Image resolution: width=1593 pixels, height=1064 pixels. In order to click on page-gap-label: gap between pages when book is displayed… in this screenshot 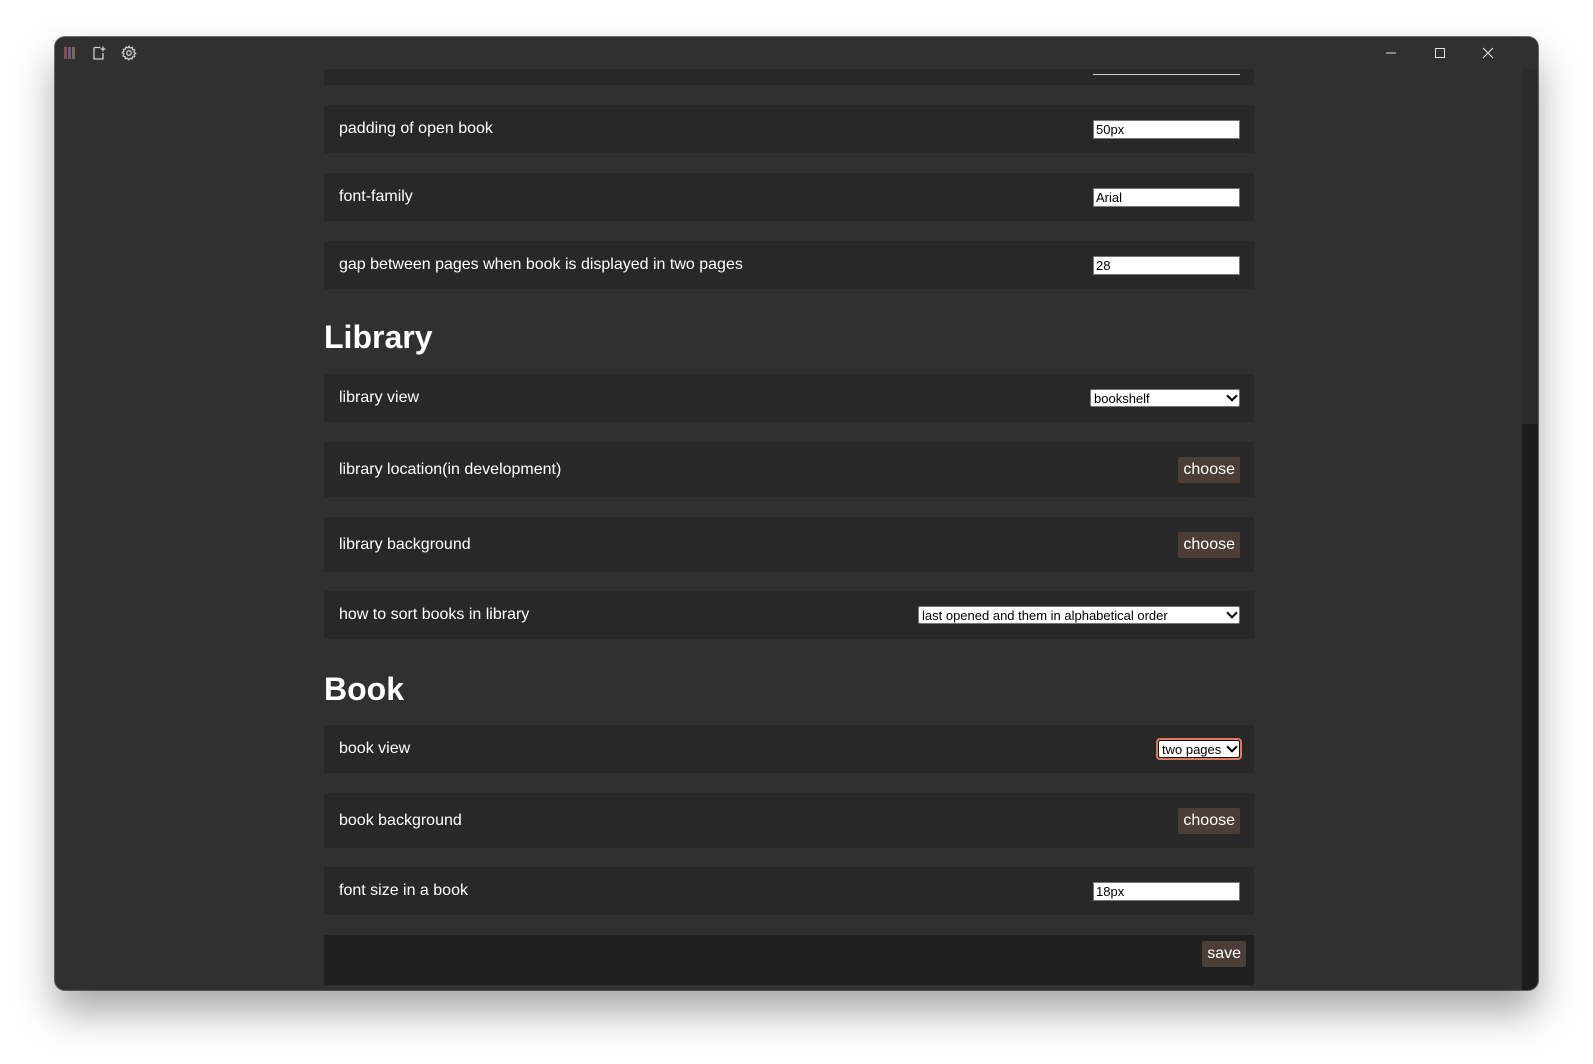, I will do `click(541, 264)`.